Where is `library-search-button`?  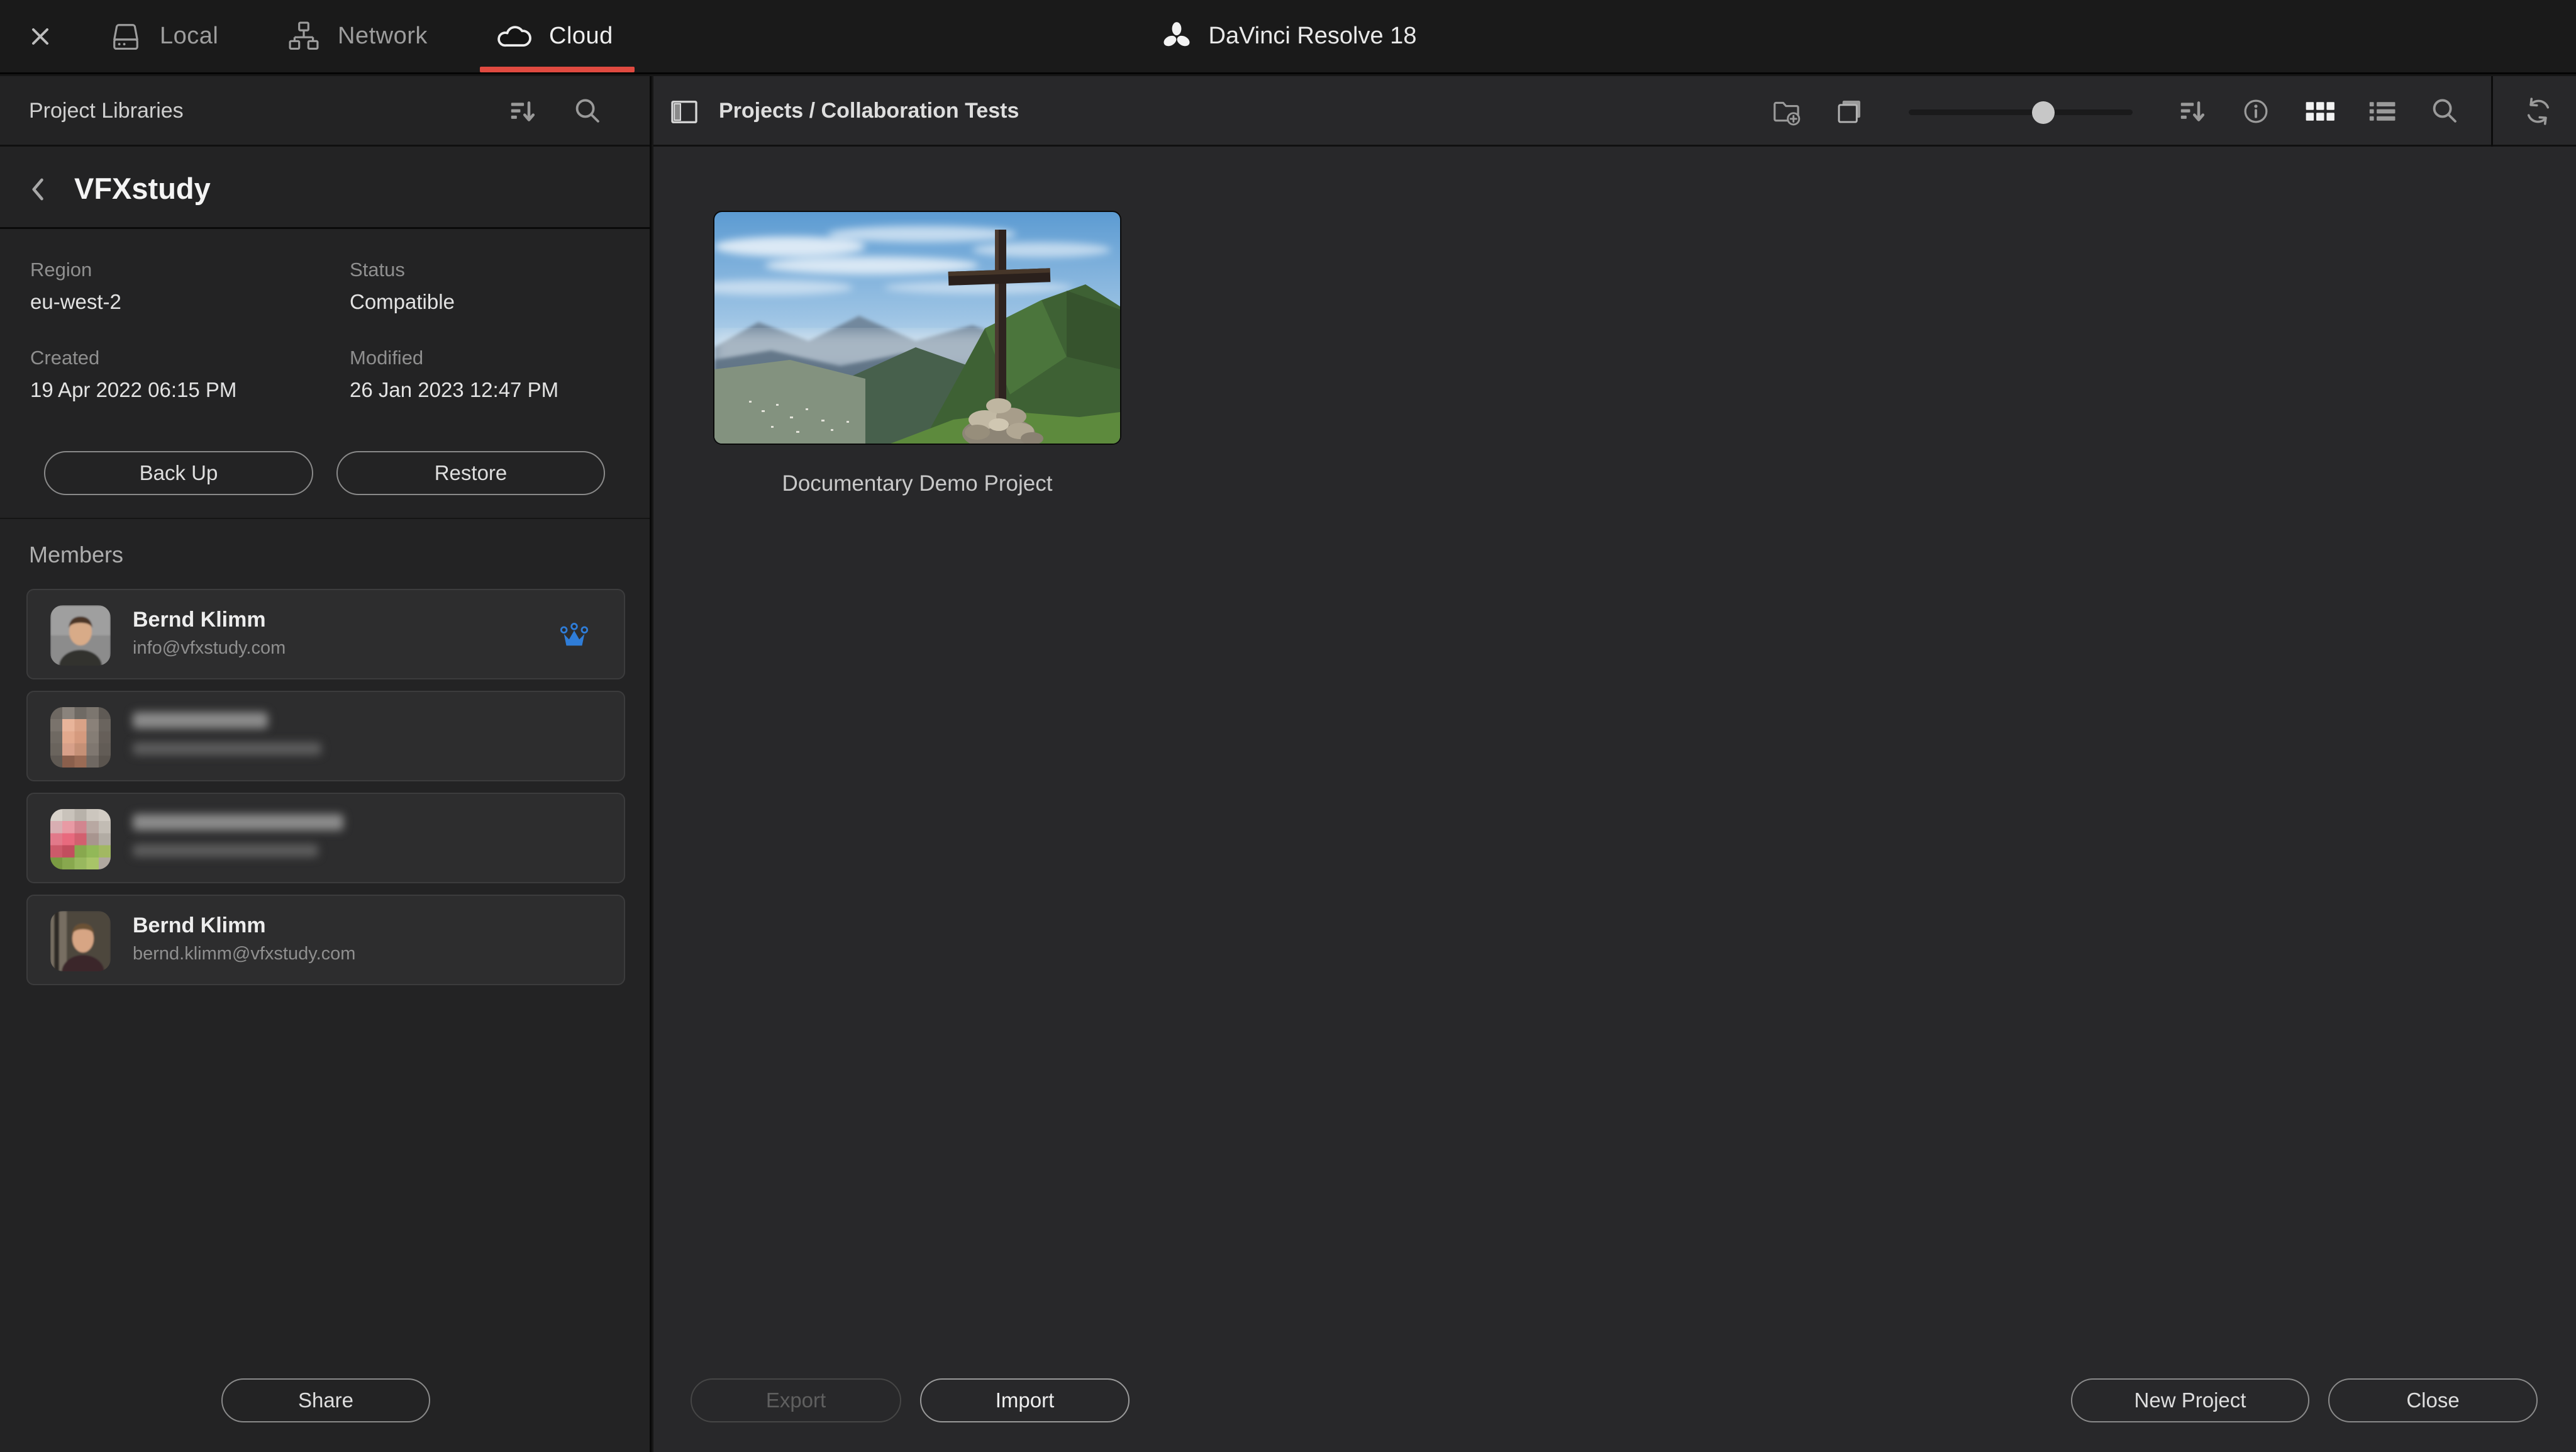
library-search-button is located at coordinates (587, 111).